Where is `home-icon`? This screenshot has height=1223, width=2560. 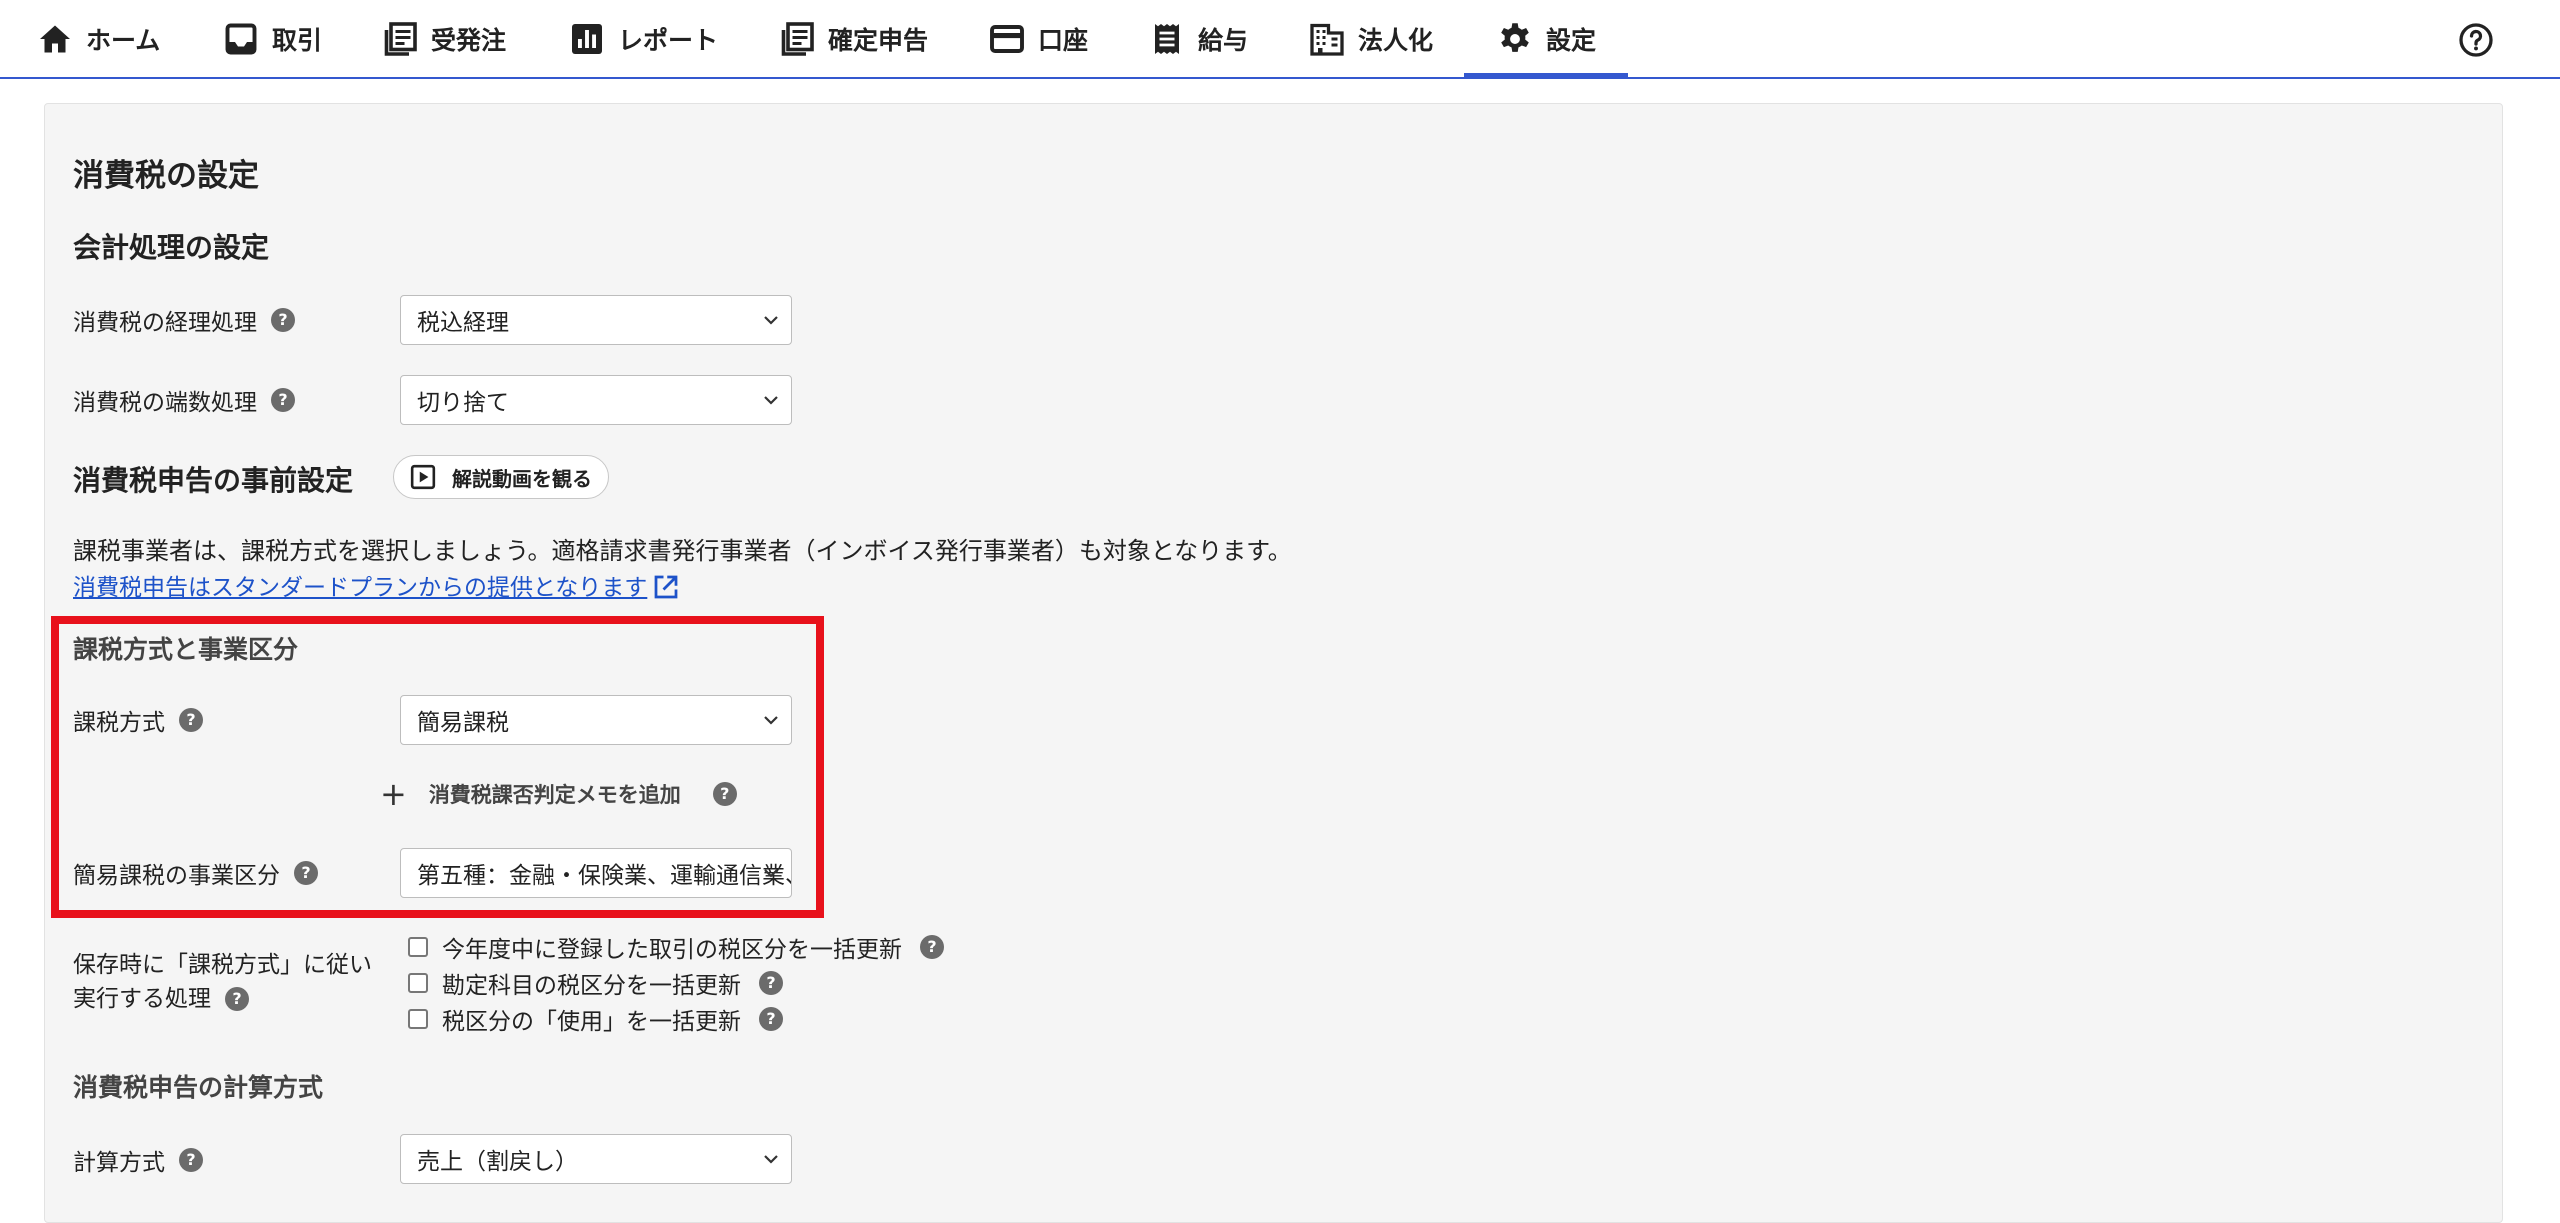
home-icon is located at coordinates (55, 39).